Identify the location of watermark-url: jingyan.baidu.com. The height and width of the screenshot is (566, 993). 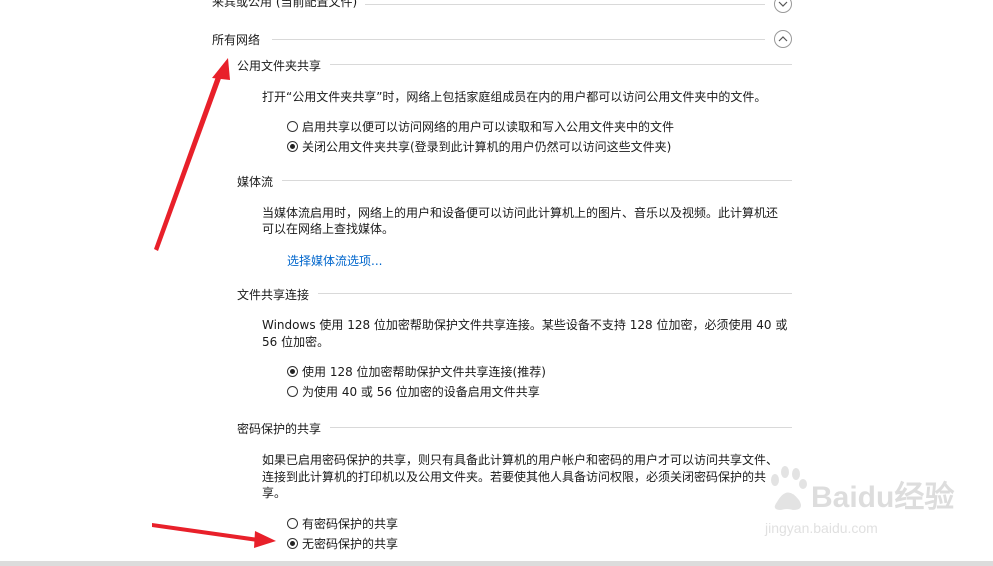
(821, 528).